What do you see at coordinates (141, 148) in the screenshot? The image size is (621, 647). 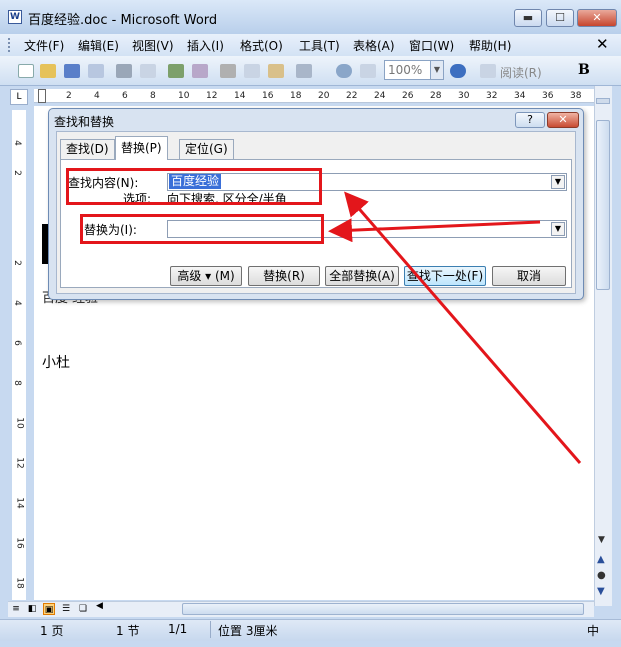 I see `tab-replace: 替换(P)` at bounding box center [141, 148].